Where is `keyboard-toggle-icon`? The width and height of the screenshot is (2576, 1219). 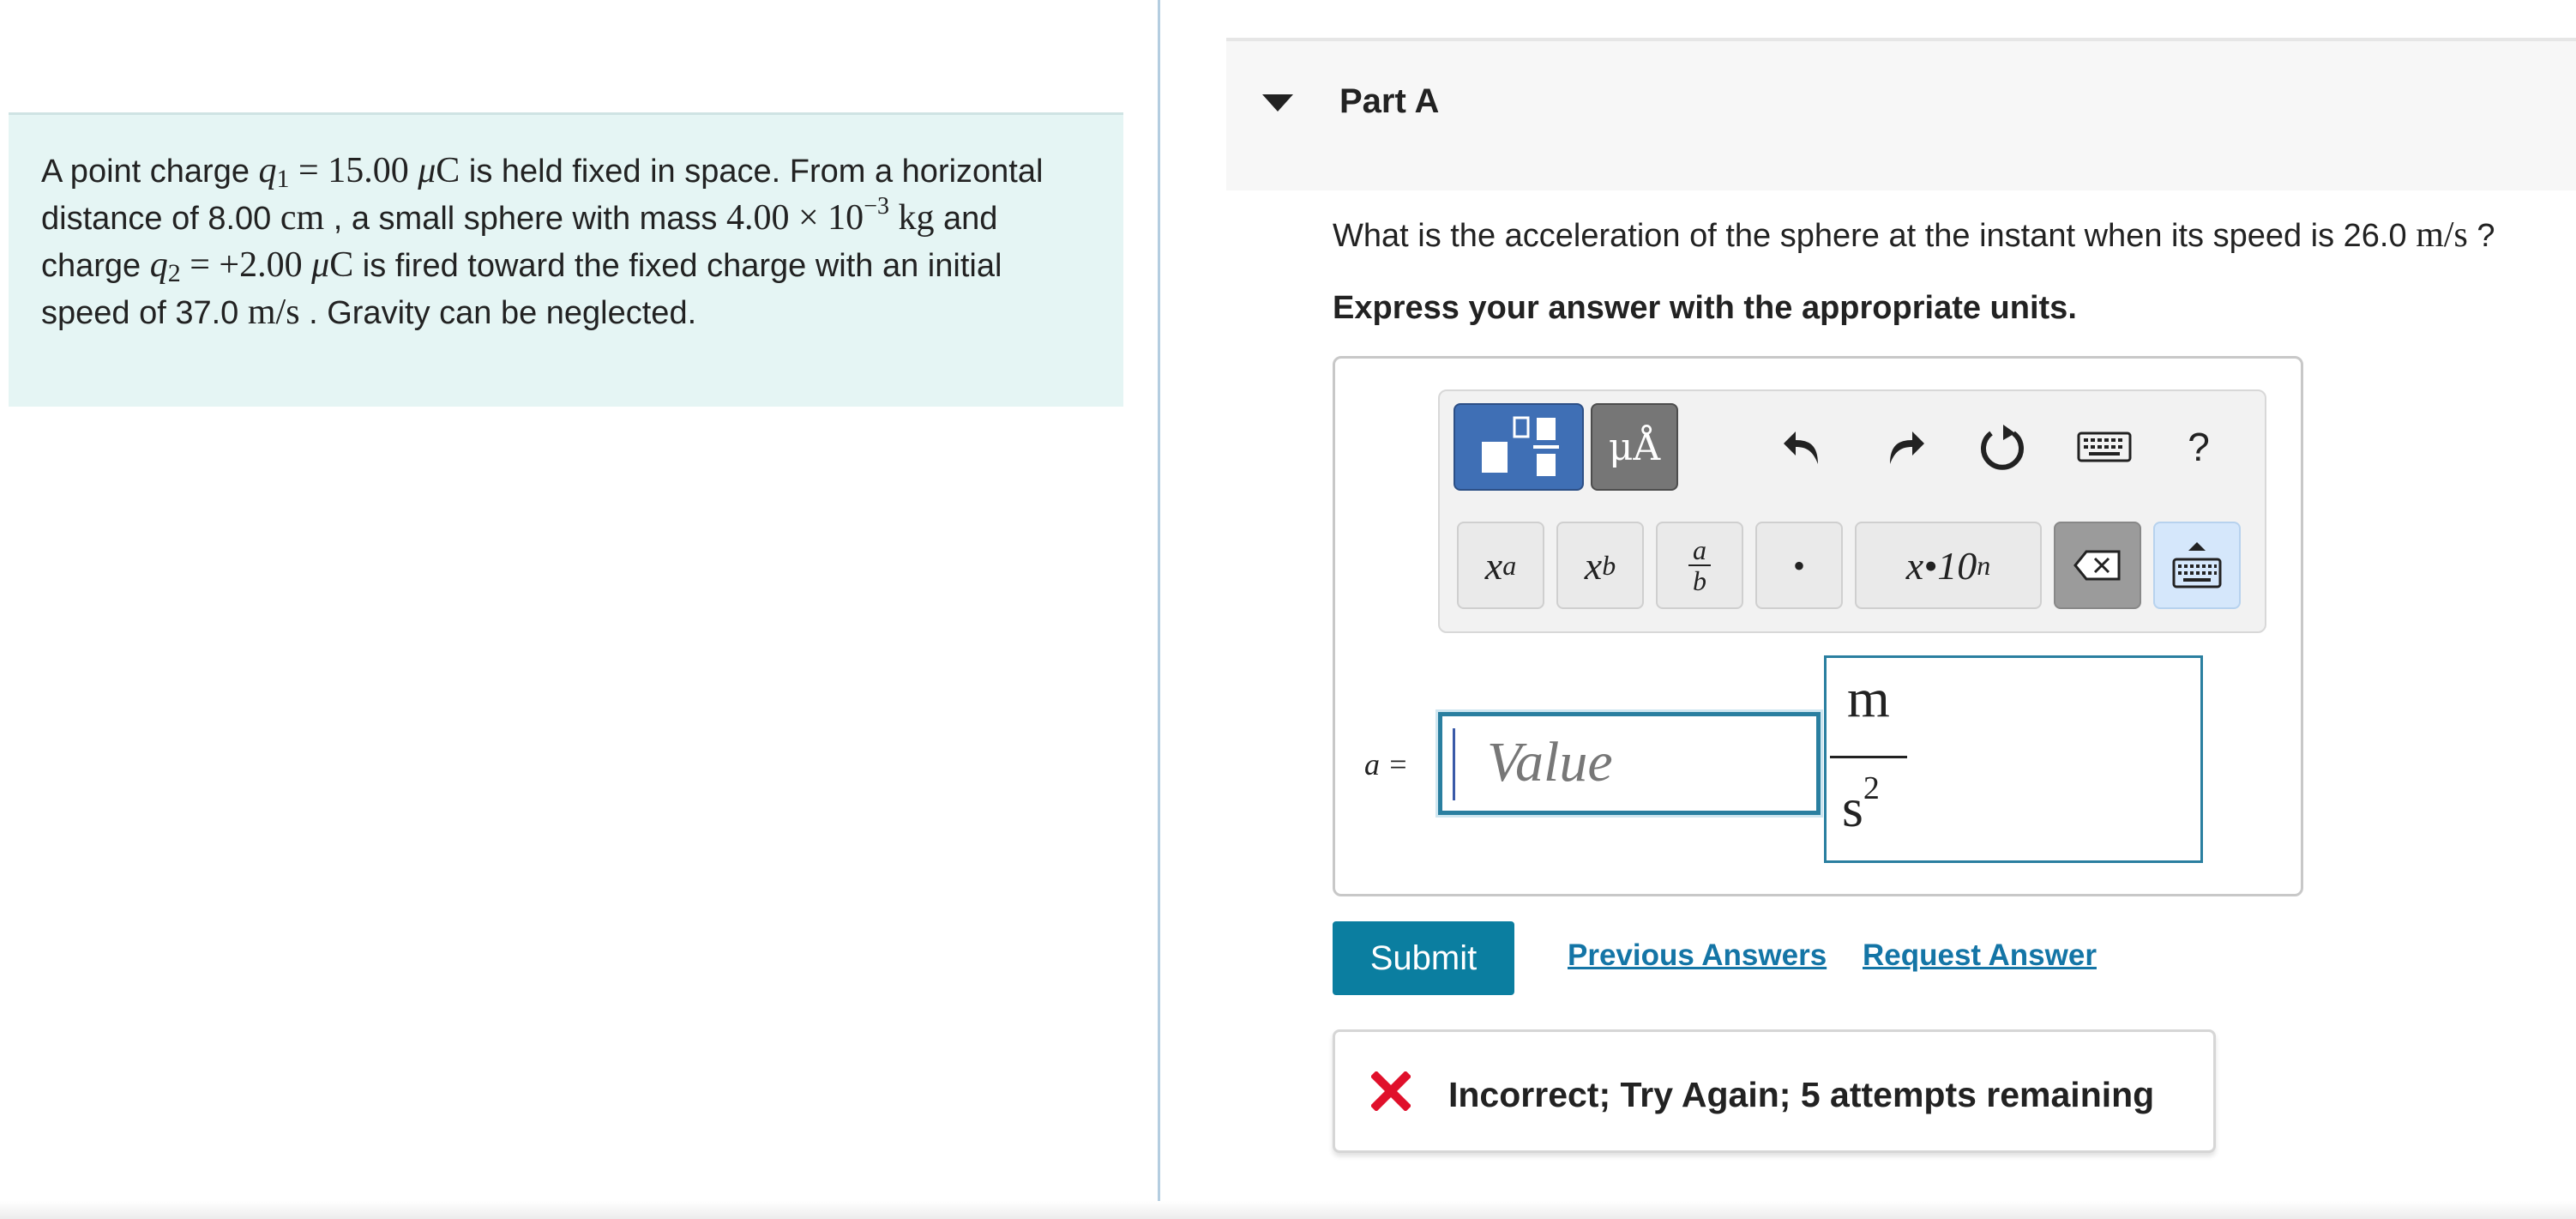
keyboard-toggle-icon is located at coordinates (2197, 565).